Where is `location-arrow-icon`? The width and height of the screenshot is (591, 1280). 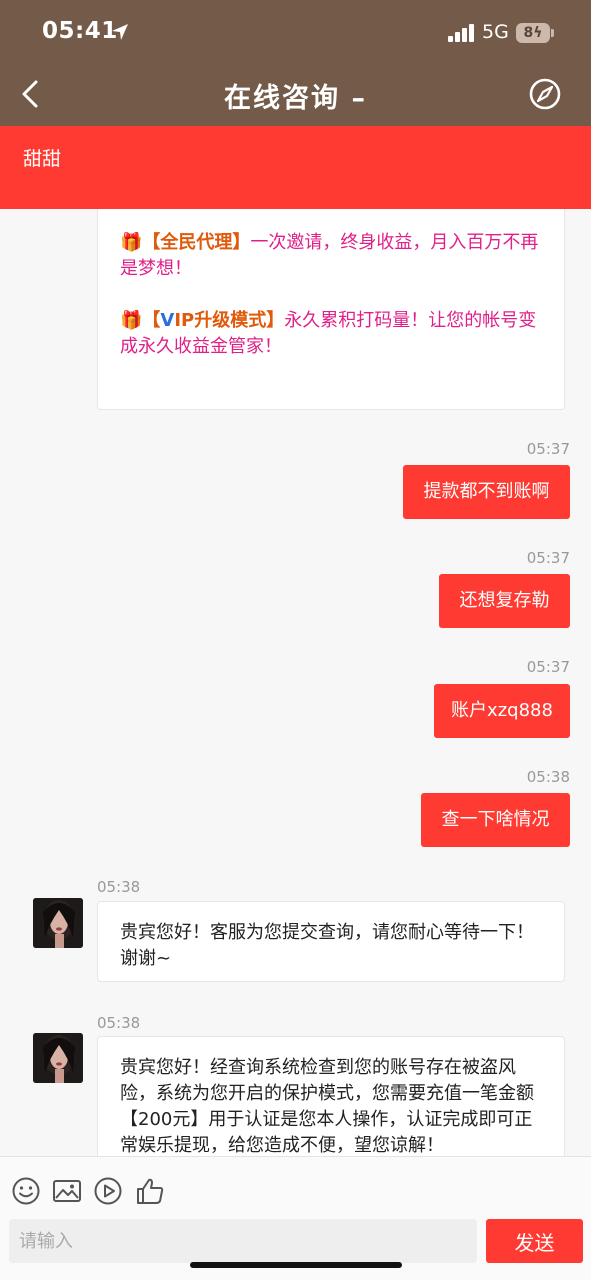 location-arrow-icon is located at coordinates (120, 32).